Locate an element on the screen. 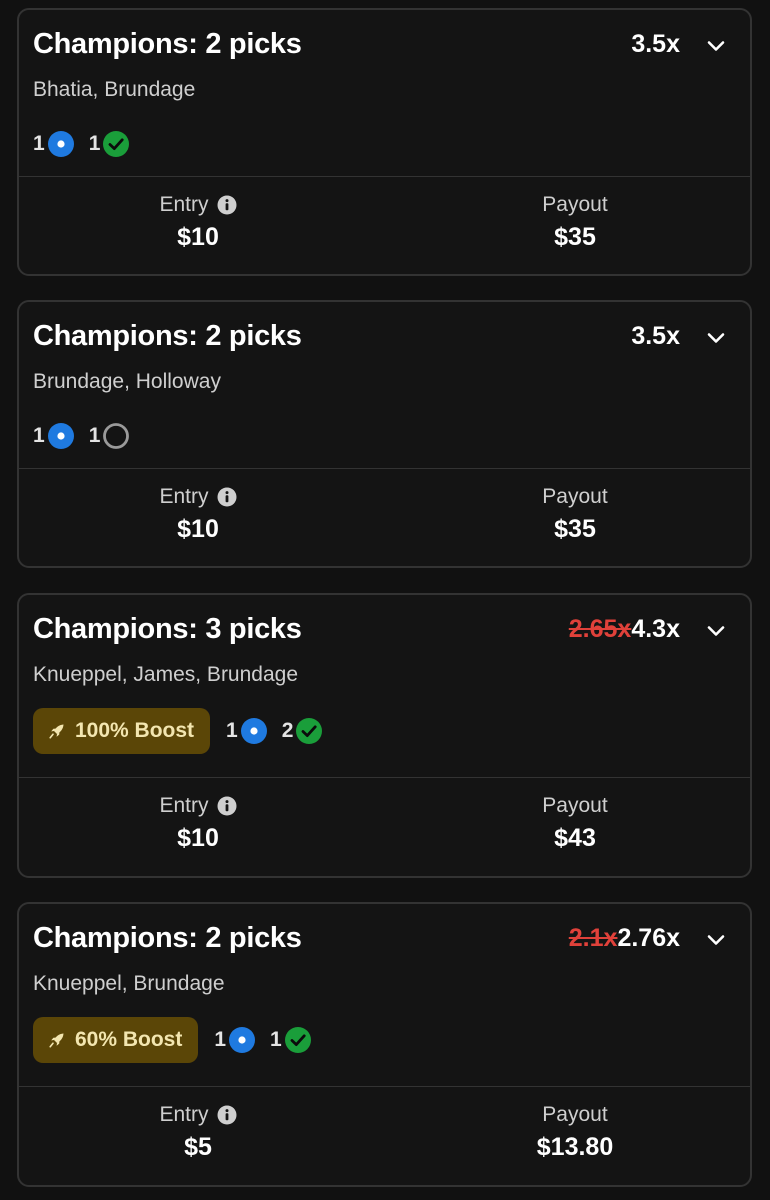 Image resolution: width=770 pixels, height=1200 pixels. old-multiplier: 2.65x is located at coordinates (600, 629).